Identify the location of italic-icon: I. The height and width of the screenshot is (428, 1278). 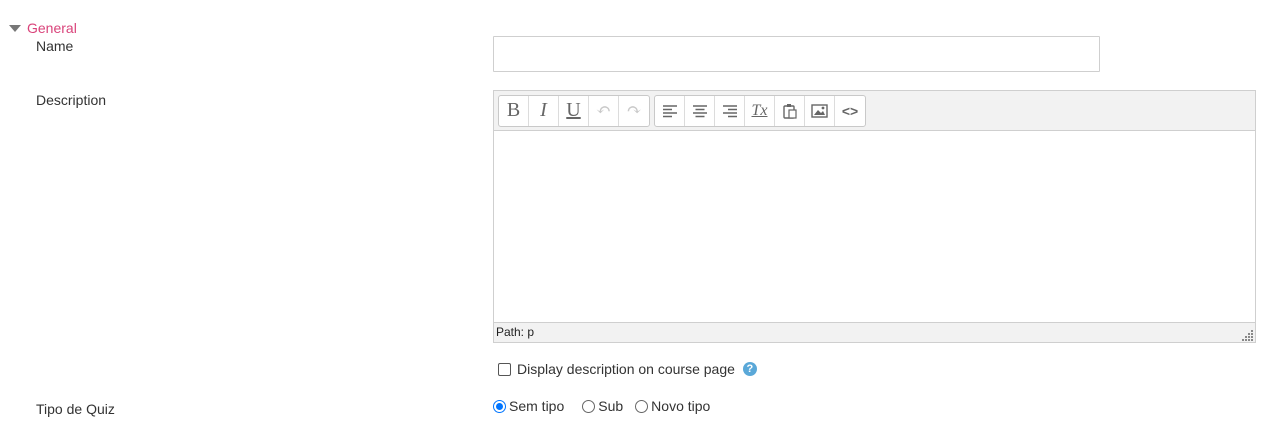
(543, 110).